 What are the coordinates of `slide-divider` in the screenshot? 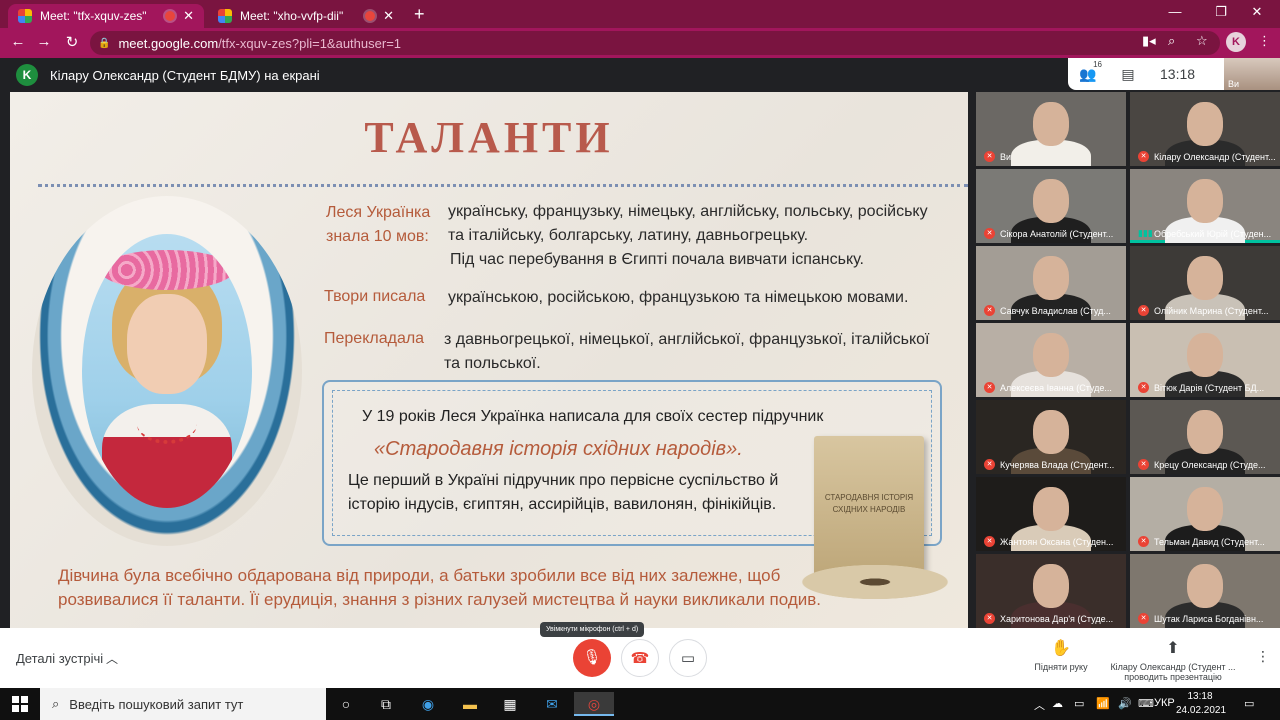 It's located at (503, 185).